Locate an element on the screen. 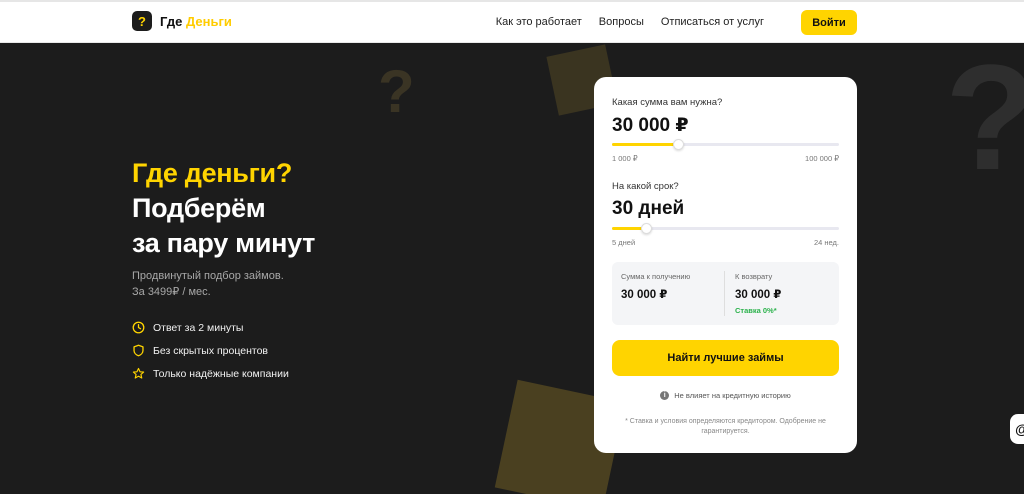  credit-history-notice: i Не влияет на кредитную историю is located at coordinates (725, 395).